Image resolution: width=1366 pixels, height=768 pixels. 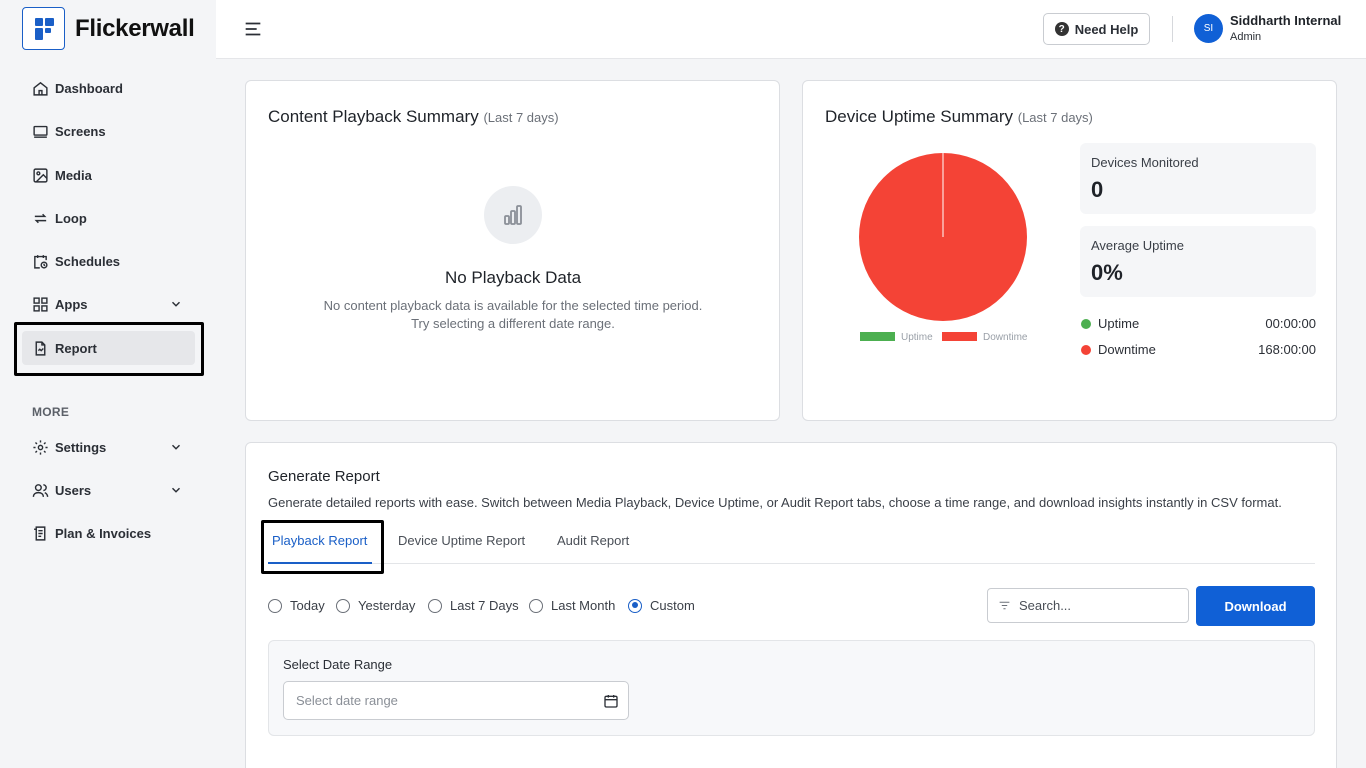 I want to click on sidebar-item-users: Users, so click(x=108, y=490).